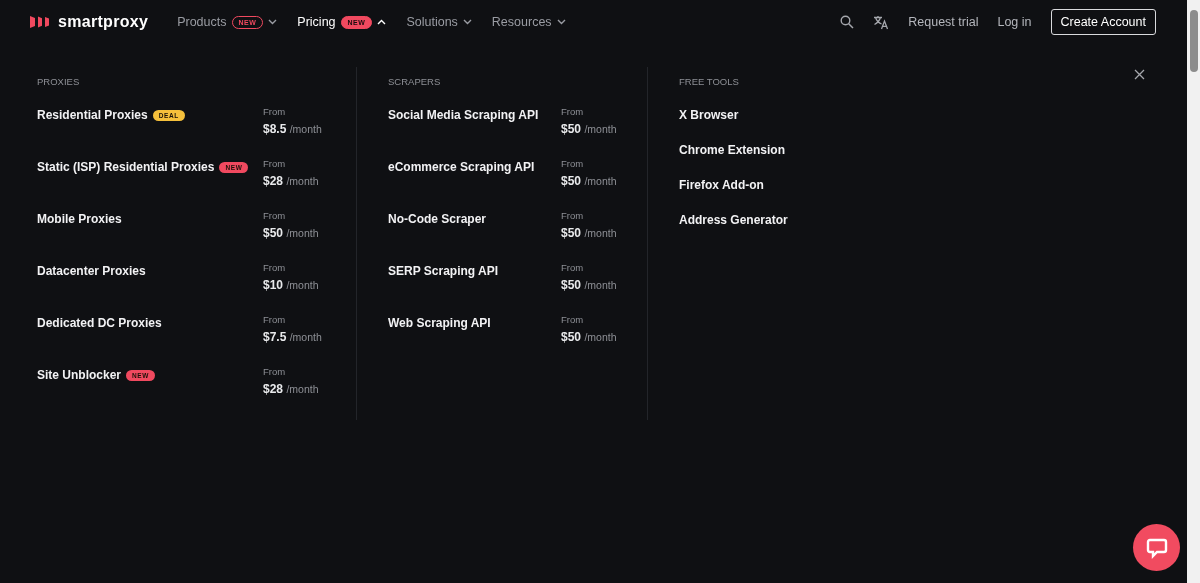 The width and height of the screenshot is (1200, 583). I want to click on nav-item: Solutions, so click(439, 22).